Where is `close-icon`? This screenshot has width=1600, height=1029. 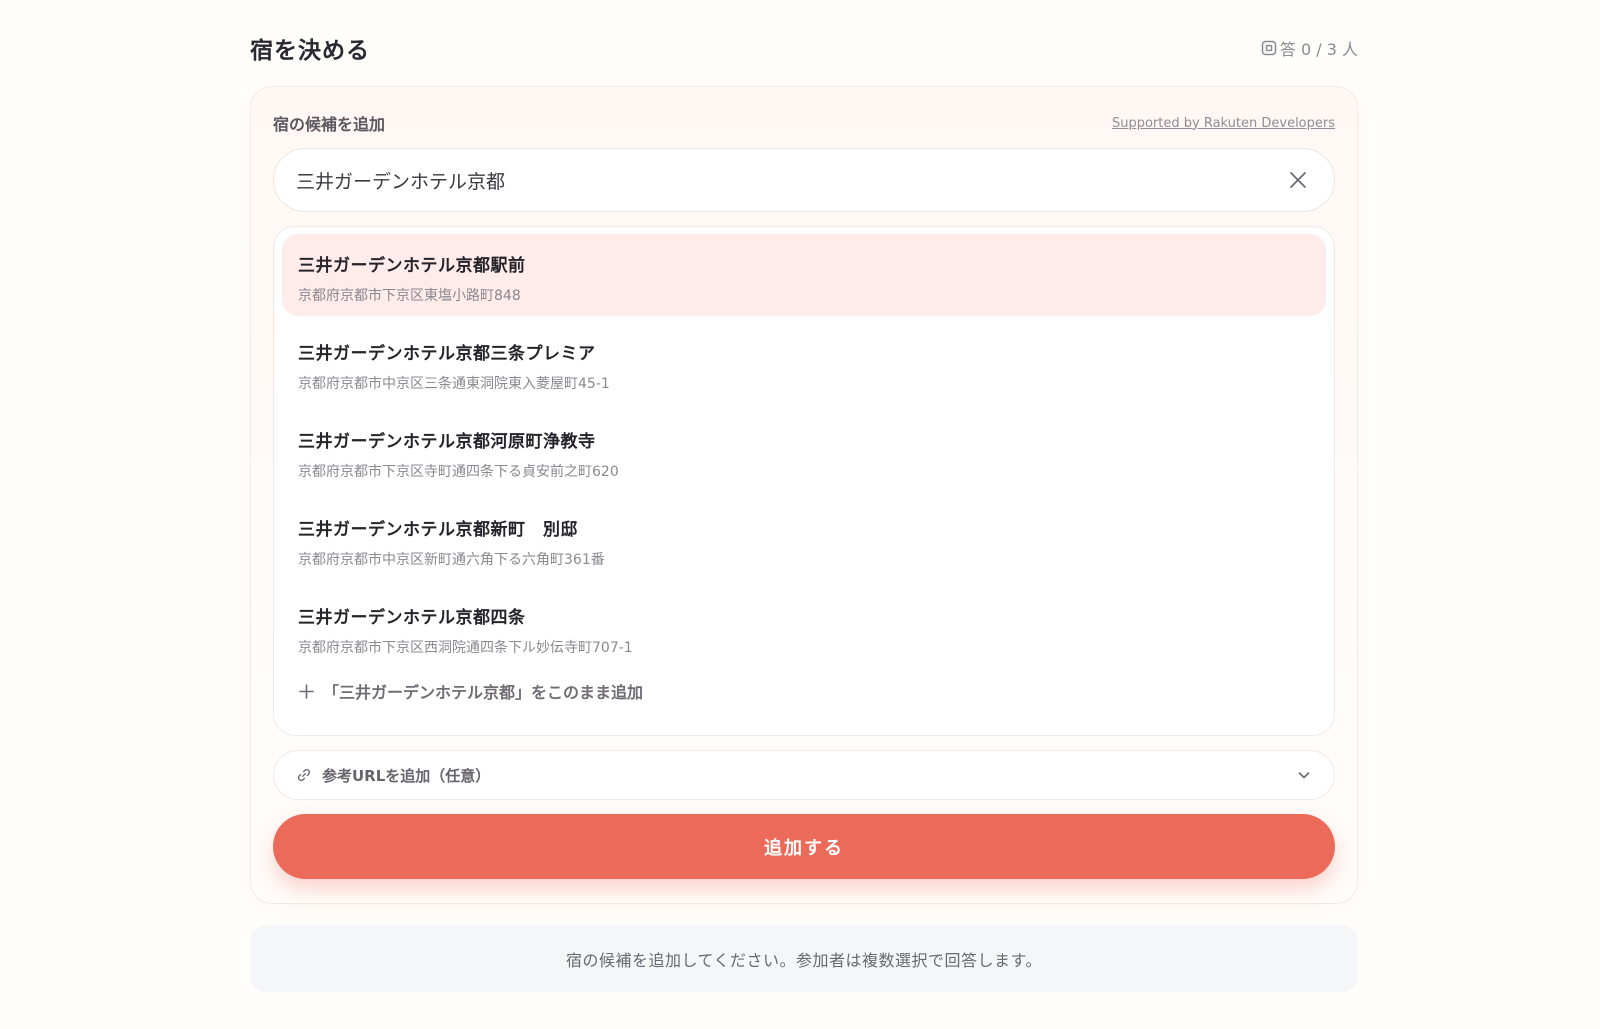
close-icon is located at coordinates (1298, 180).